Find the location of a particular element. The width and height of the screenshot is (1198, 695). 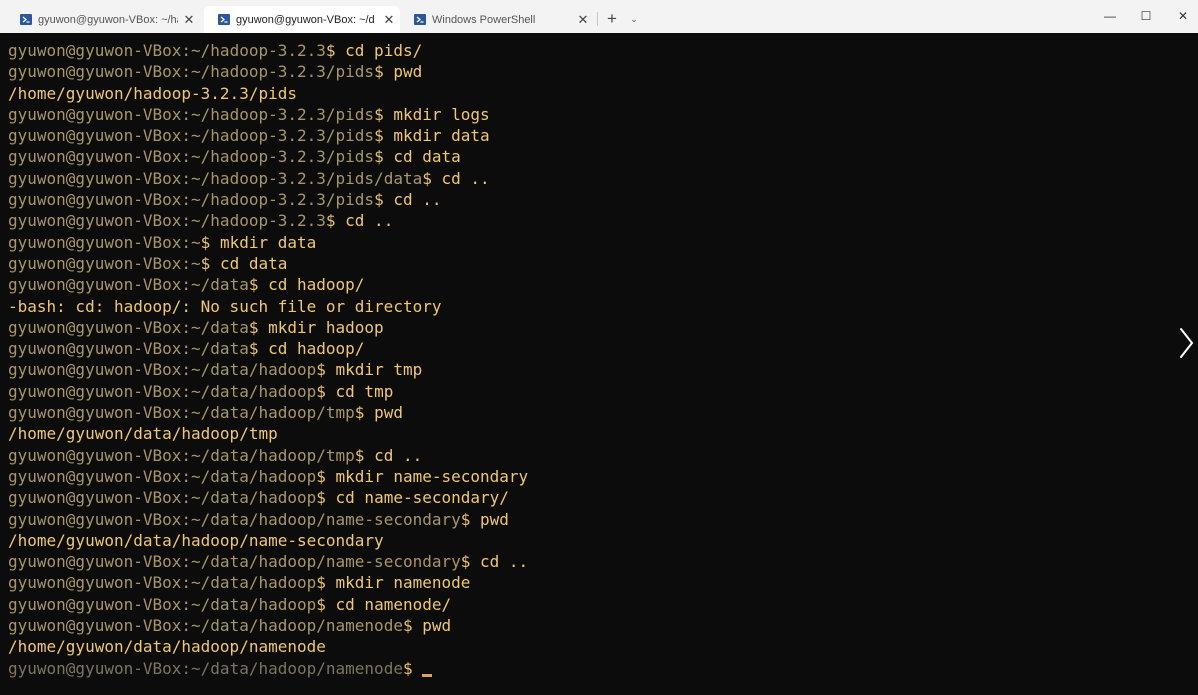

chevron-down-icon: ⌄ is located at coordinates (634, 19).